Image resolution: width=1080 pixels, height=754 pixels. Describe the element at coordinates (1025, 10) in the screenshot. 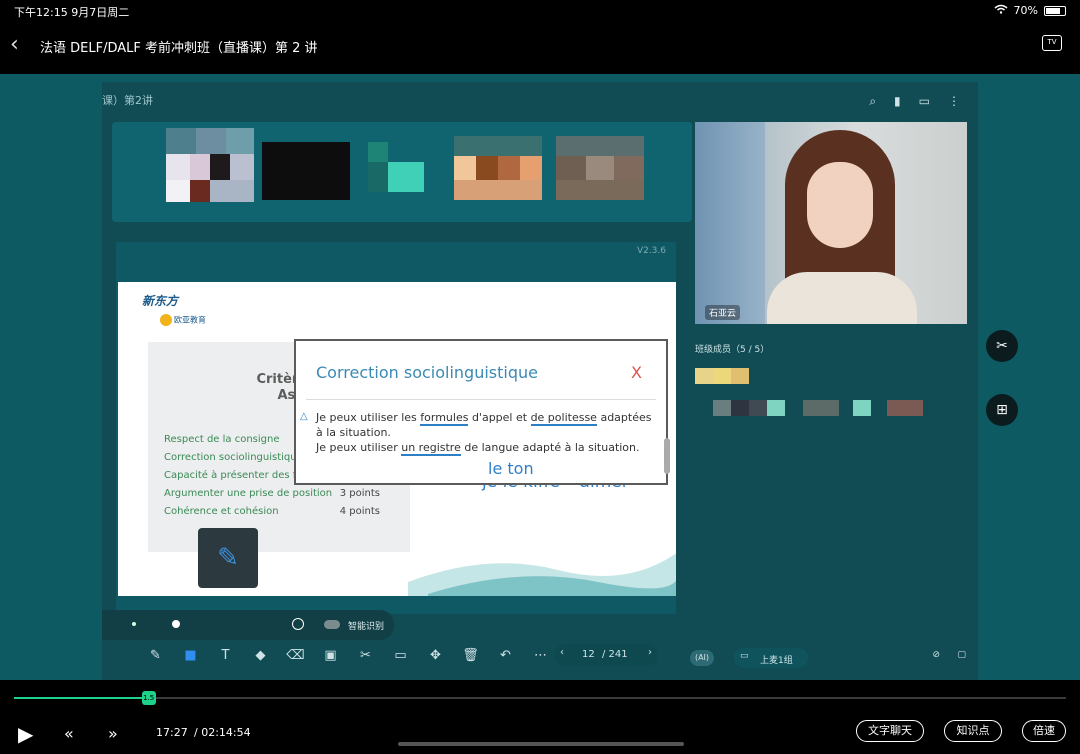

I see `battery-percent: 70%` at that location.